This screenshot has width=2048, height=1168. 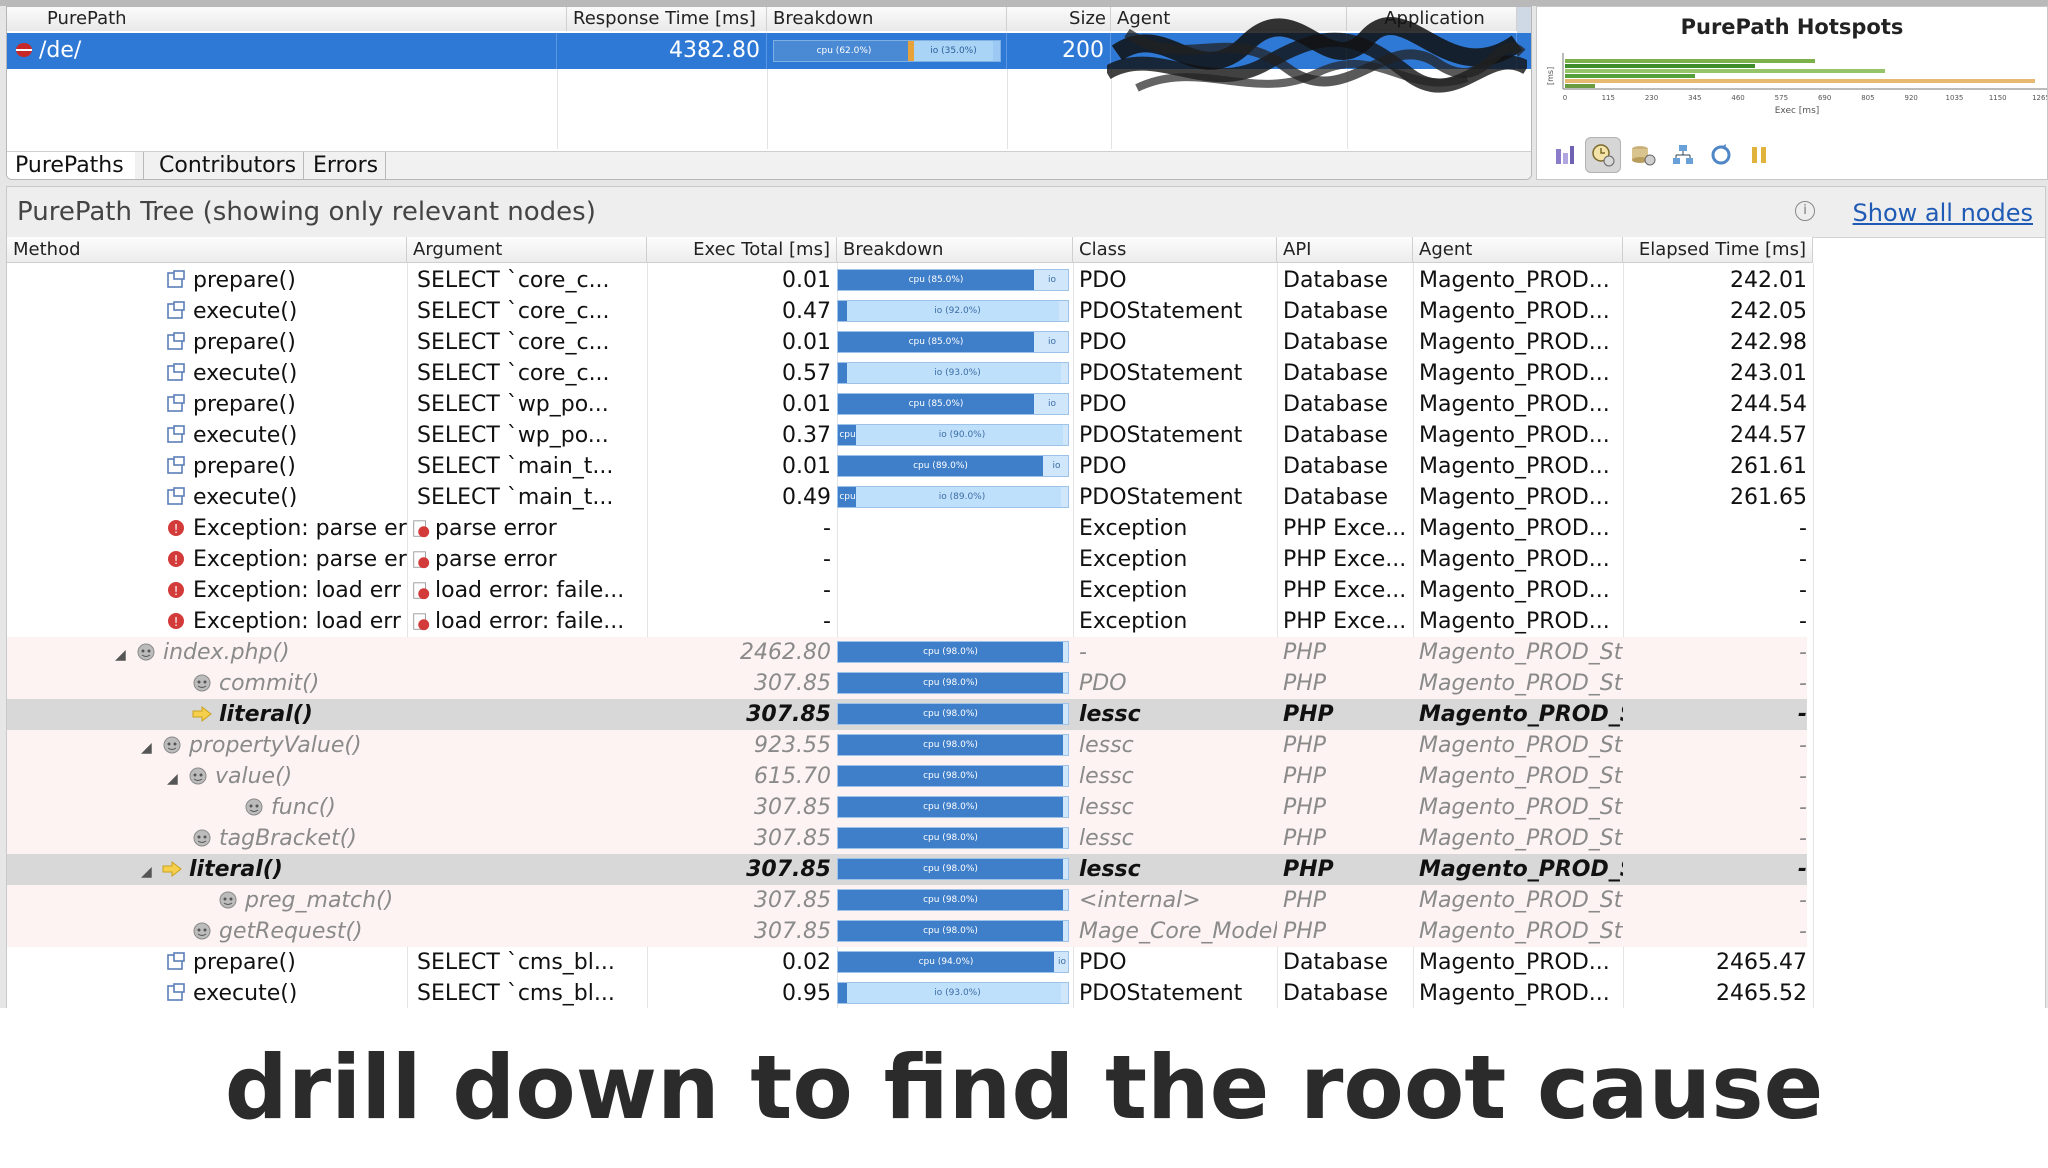 What do you see at coordinates (1721, 155) in the screenshot?
I see `refresh-icon` at bounding box center [1721, 155].